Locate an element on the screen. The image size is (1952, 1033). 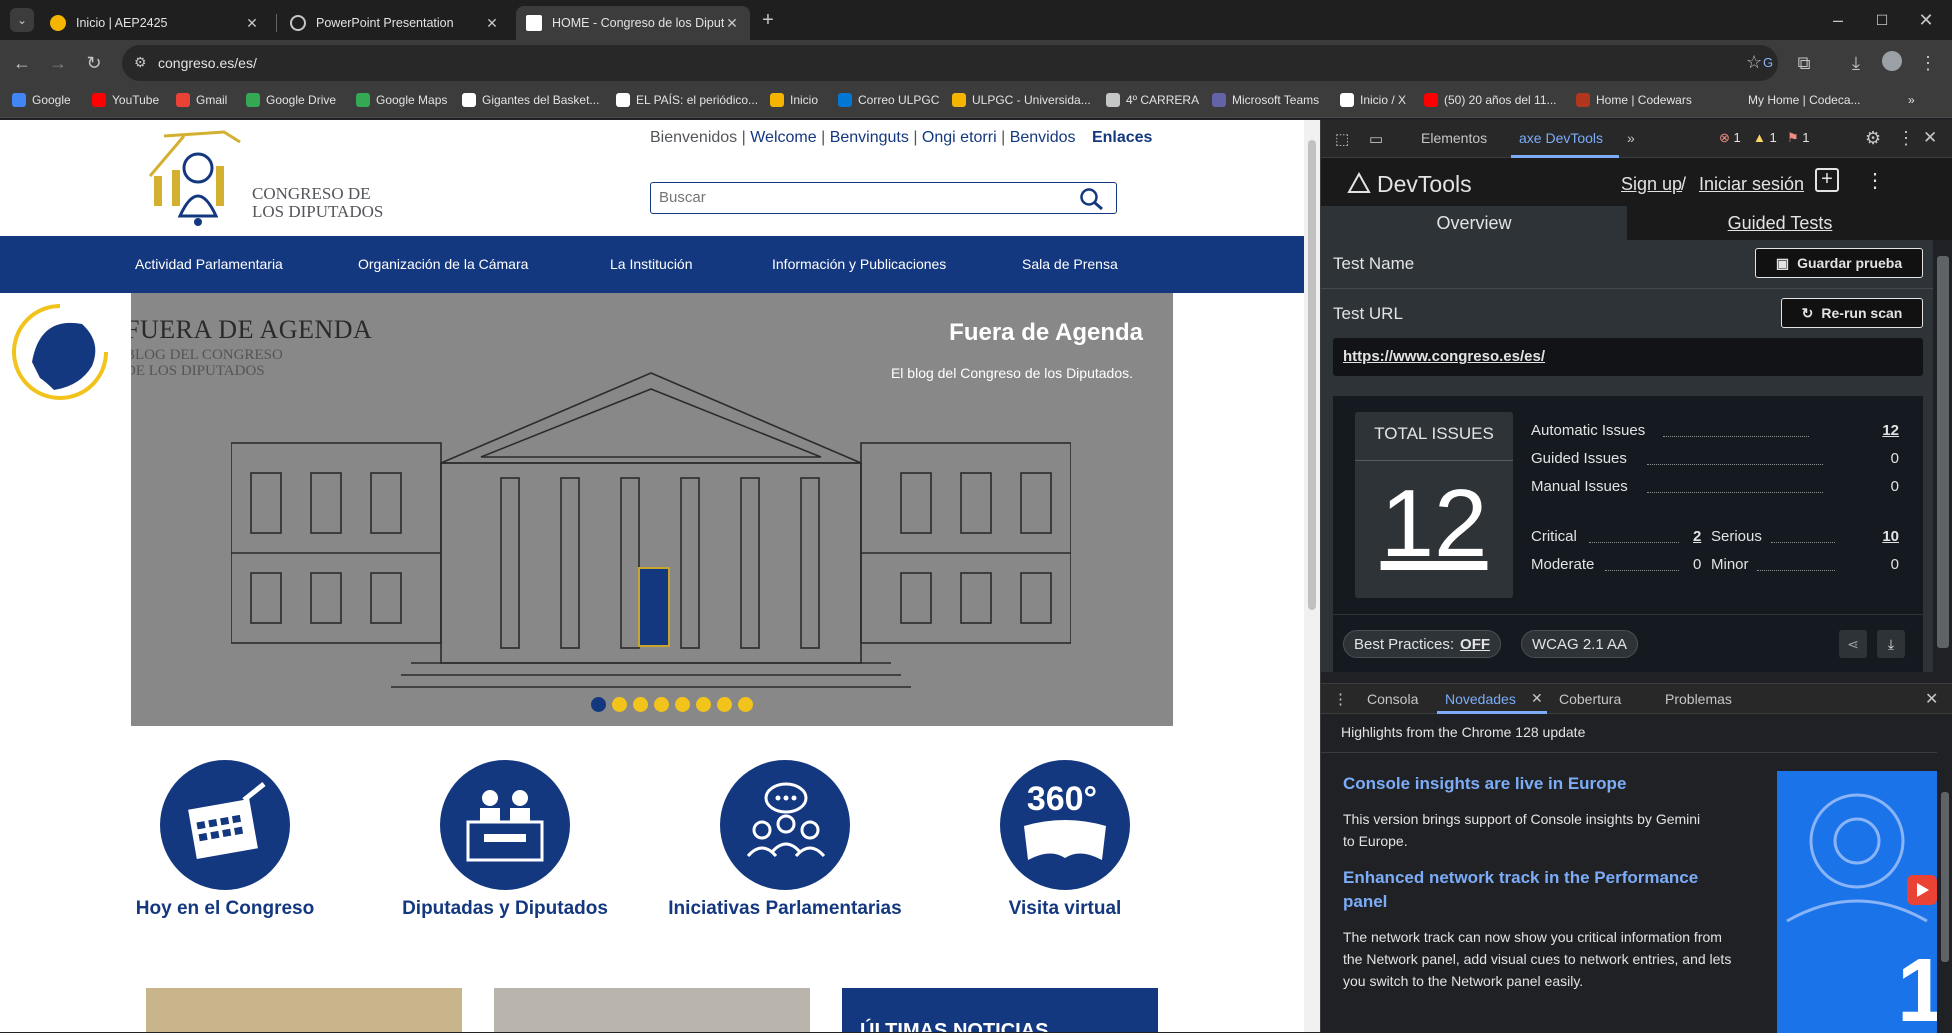
bookmark-item: YouTube is located at coordinates (125, 100).